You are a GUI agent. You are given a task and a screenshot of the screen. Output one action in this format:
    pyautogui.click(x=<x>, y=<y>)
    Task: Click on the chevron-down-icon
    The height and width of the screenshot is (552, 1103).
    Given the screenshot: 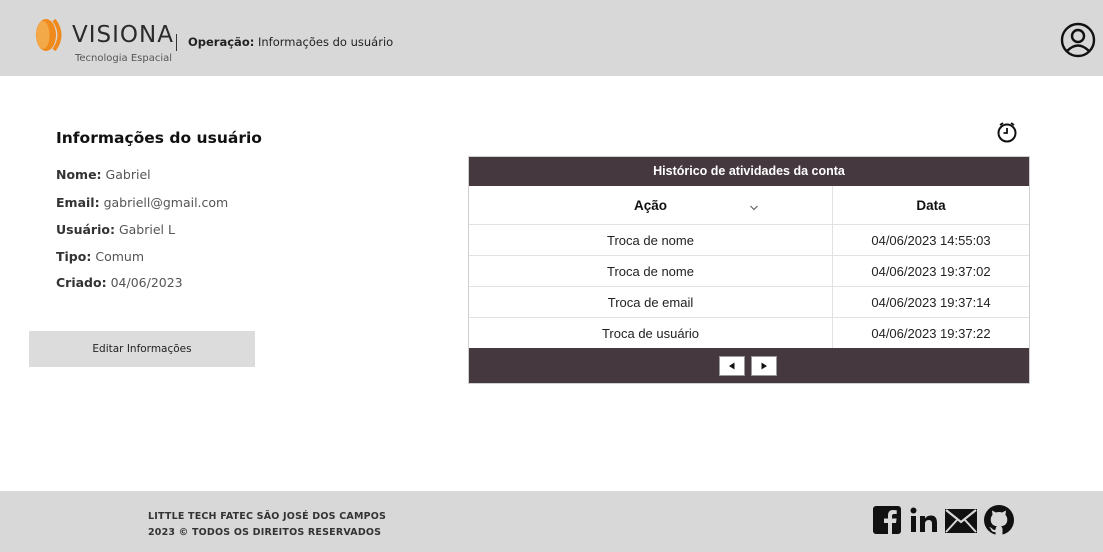 What is the action you would take?
    pyautogui.click(x=754, y=207)
    